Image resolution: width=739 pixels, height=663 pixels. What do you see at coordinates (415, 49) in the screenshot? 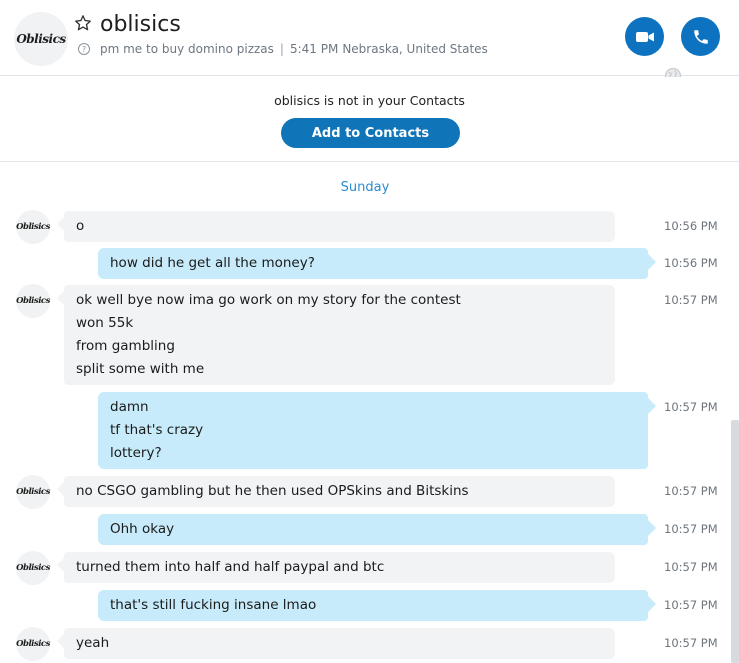
I see `location: Nebraska, United States` at bounding box center [415, 49].